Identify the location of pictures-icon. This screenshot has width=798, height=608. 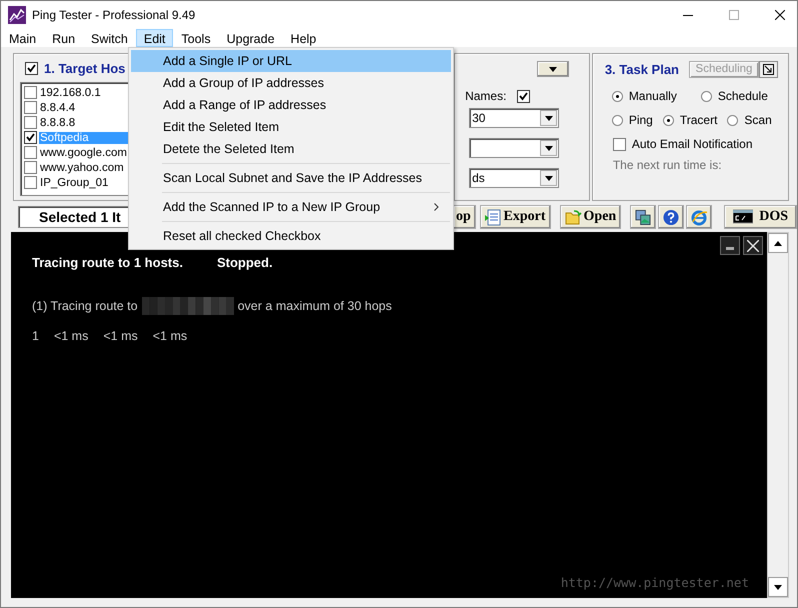
(643, 217).